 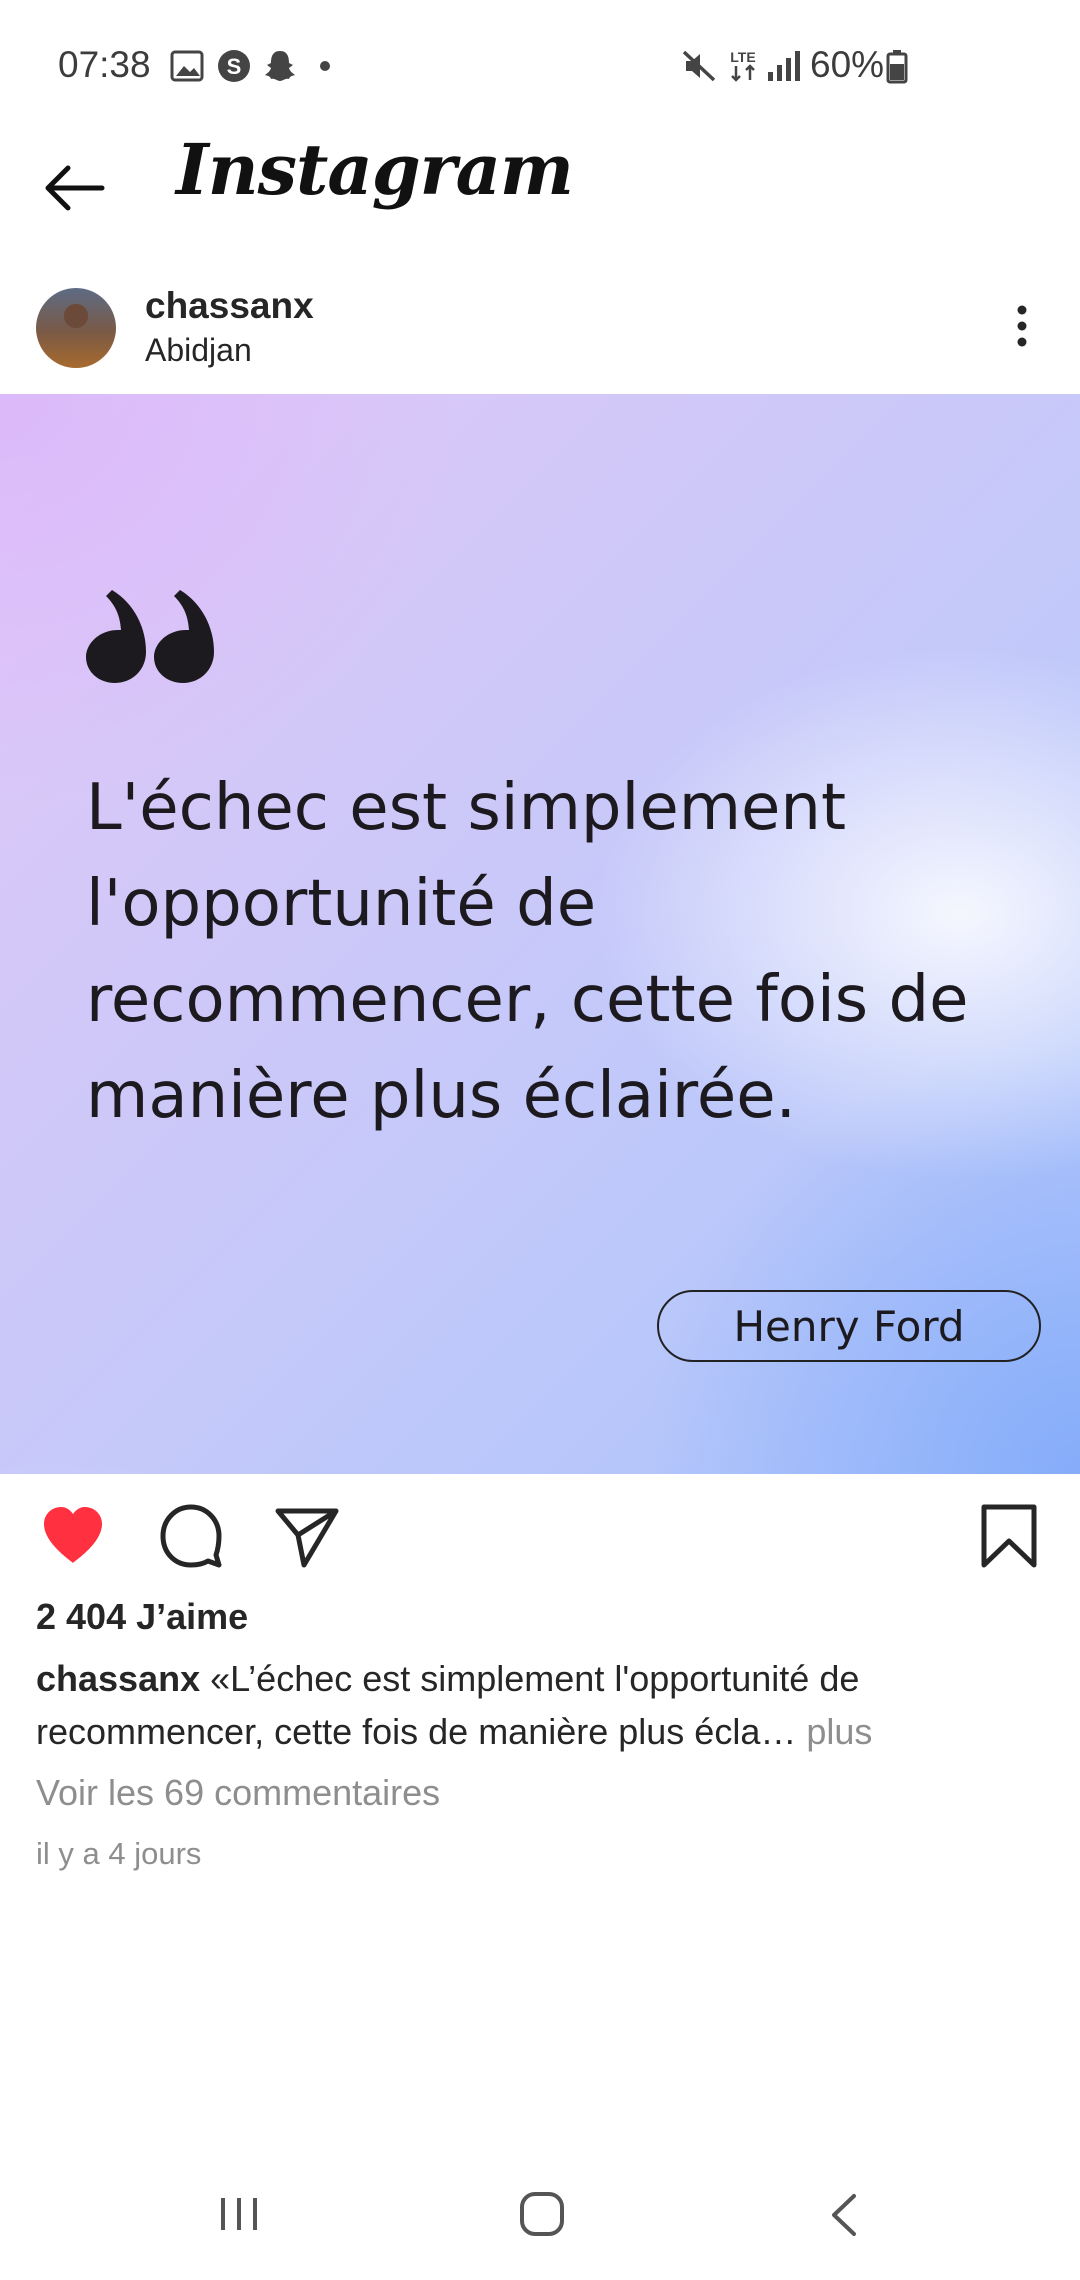 What do you see at coordinates (119, 1853) in the screenshot?
I see `post-timestamp: il y a 4 jours` at bounding box center [119, 1853].